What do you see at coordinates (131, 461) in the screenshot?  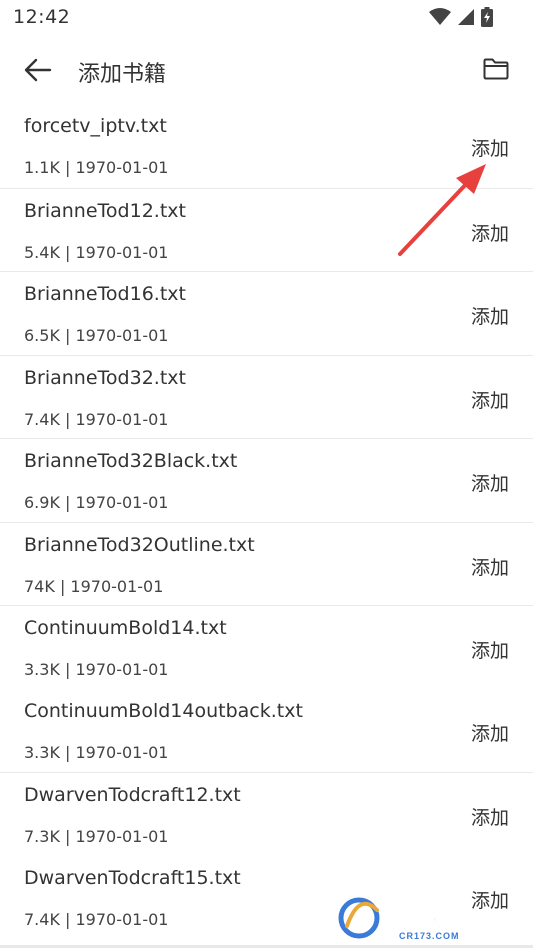 I see `file-name: BrianneTod32Black.txt` at bounding box center [131, 461].